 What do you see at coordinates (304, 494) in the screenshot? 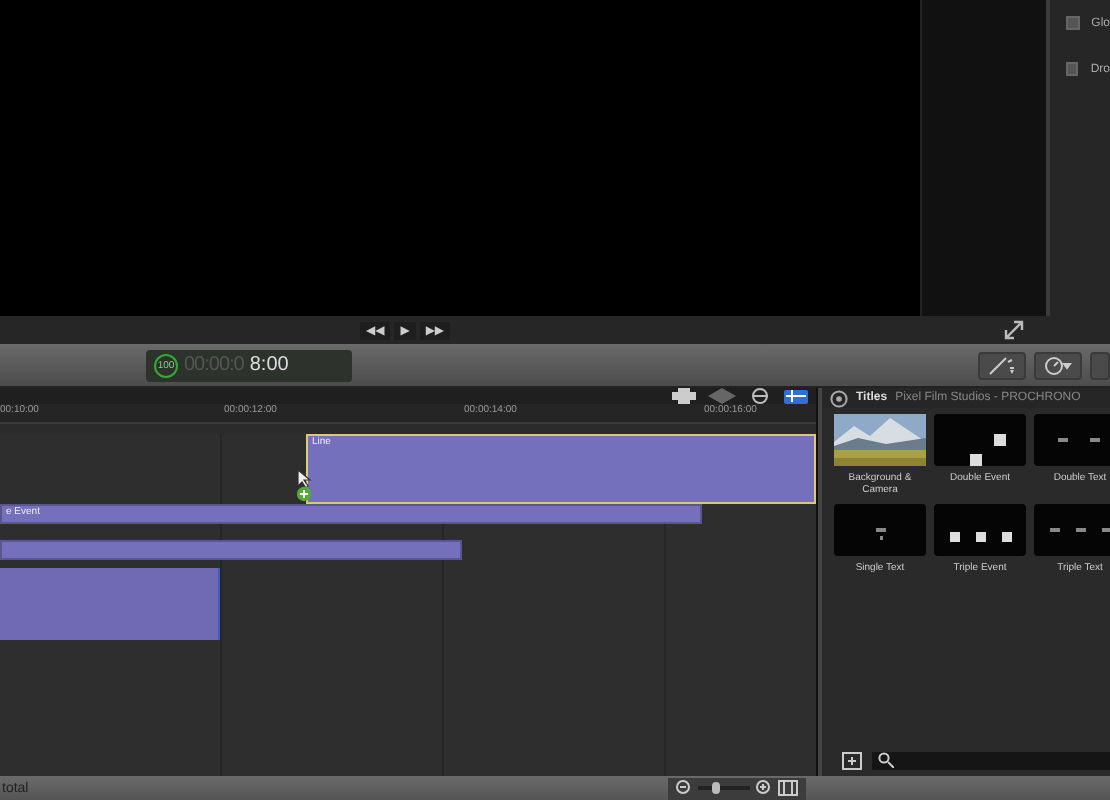
I see `add-icon` at bounding box center [304, 494].